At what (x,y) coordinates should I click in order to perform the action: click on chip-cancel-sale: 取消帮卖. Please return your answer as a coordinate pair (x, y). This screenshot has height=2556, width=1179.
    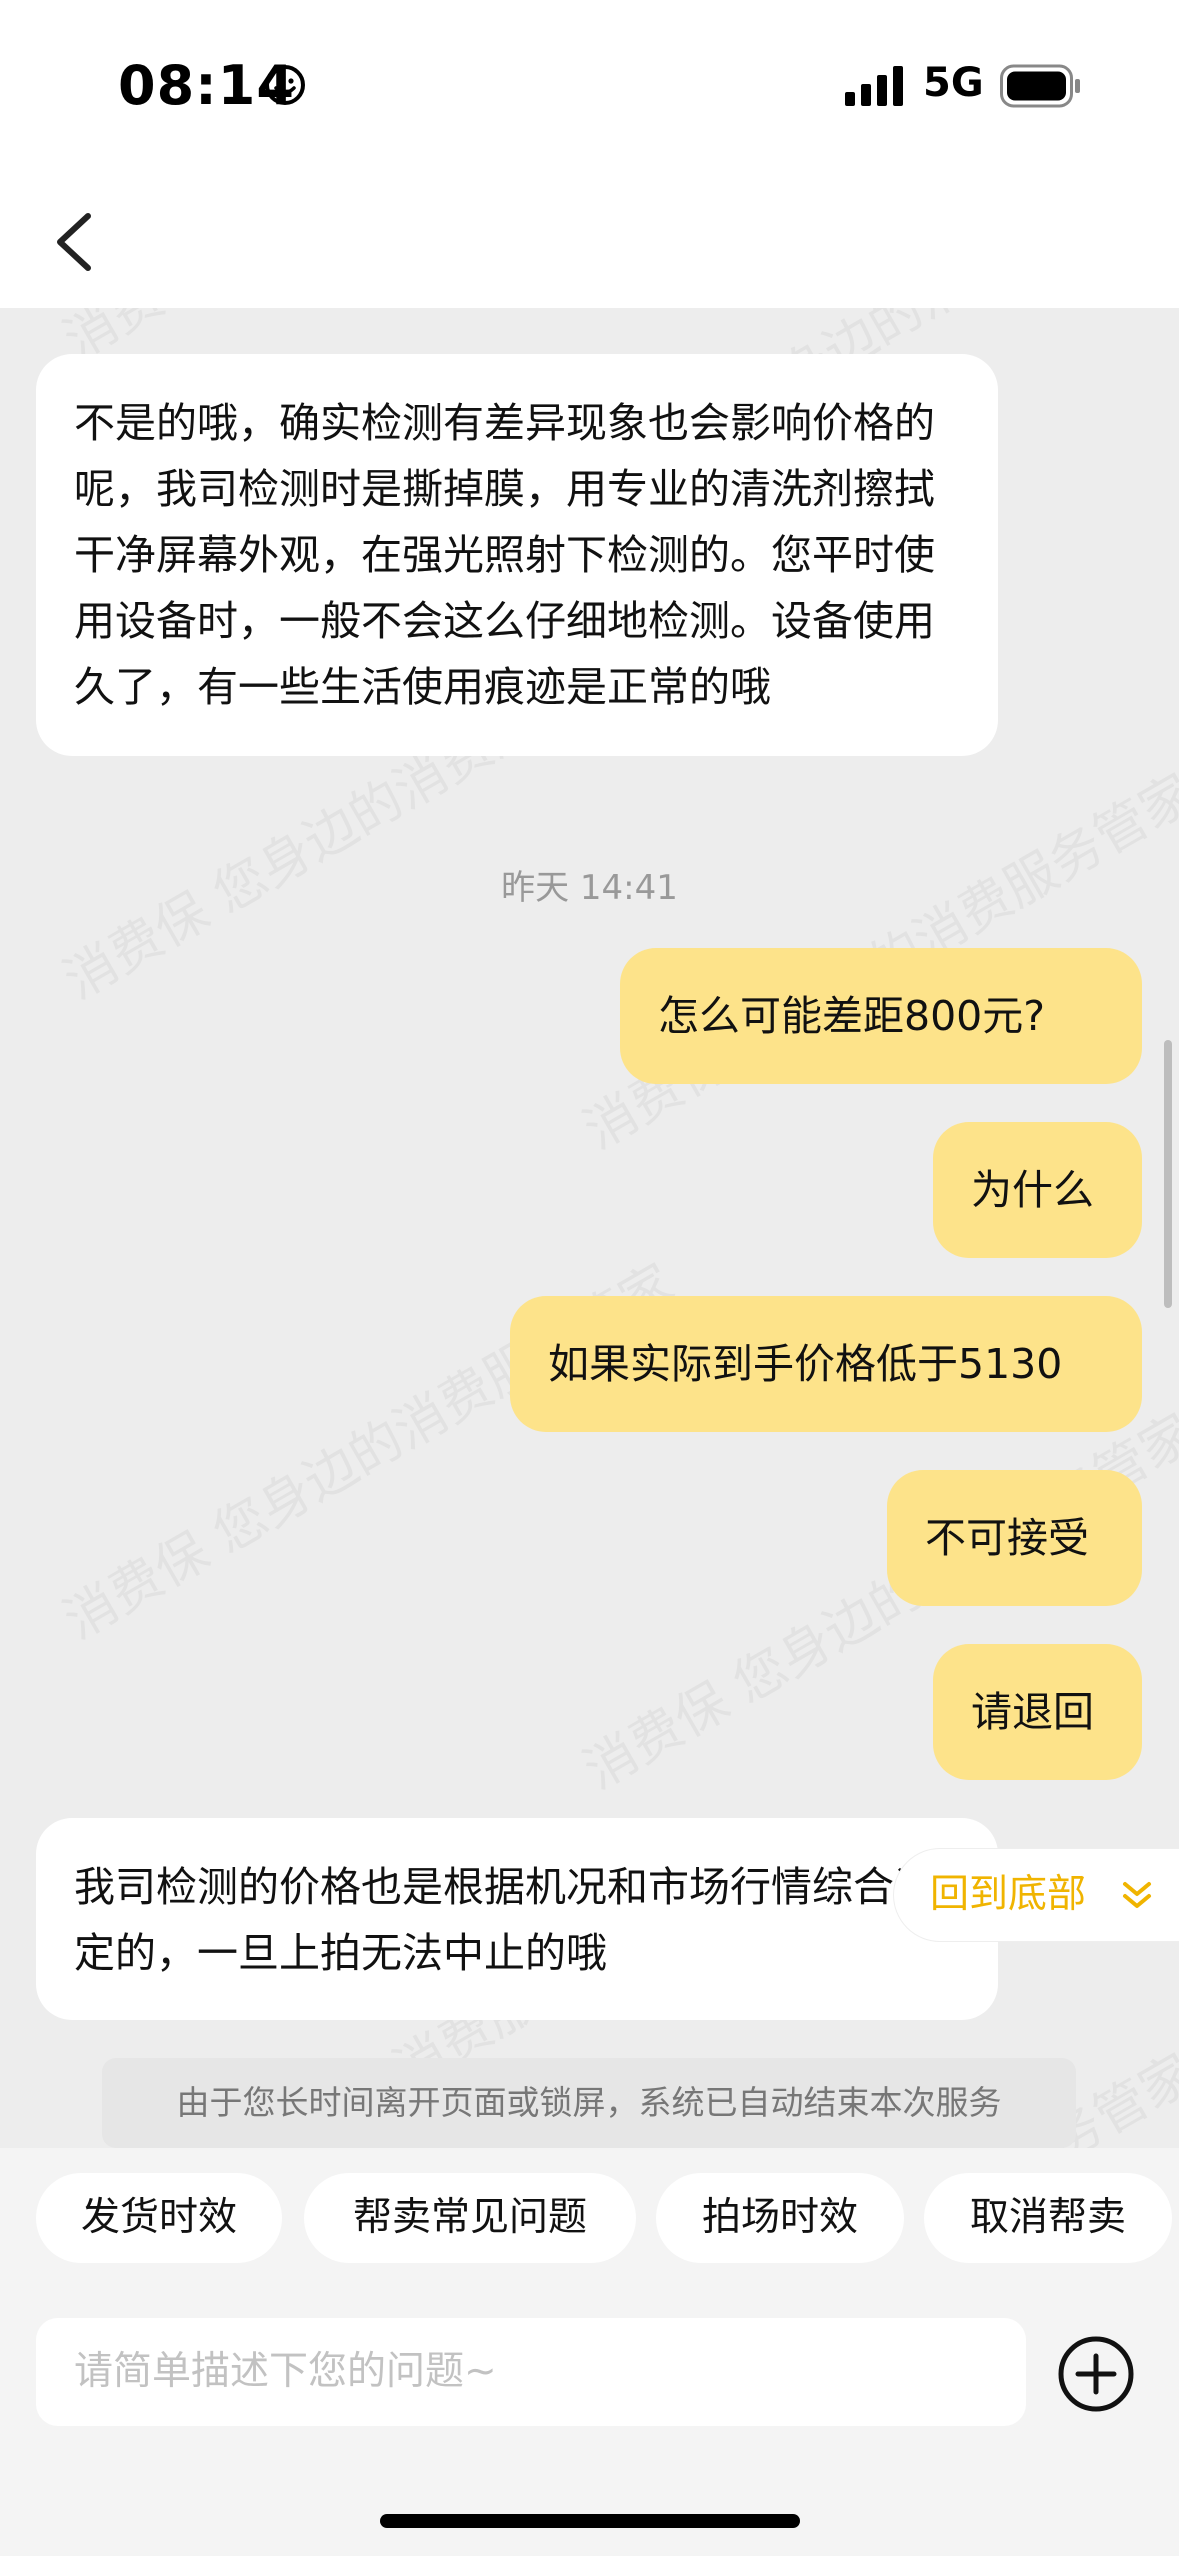
    Looking at the image, I should click on (1048, 2218).